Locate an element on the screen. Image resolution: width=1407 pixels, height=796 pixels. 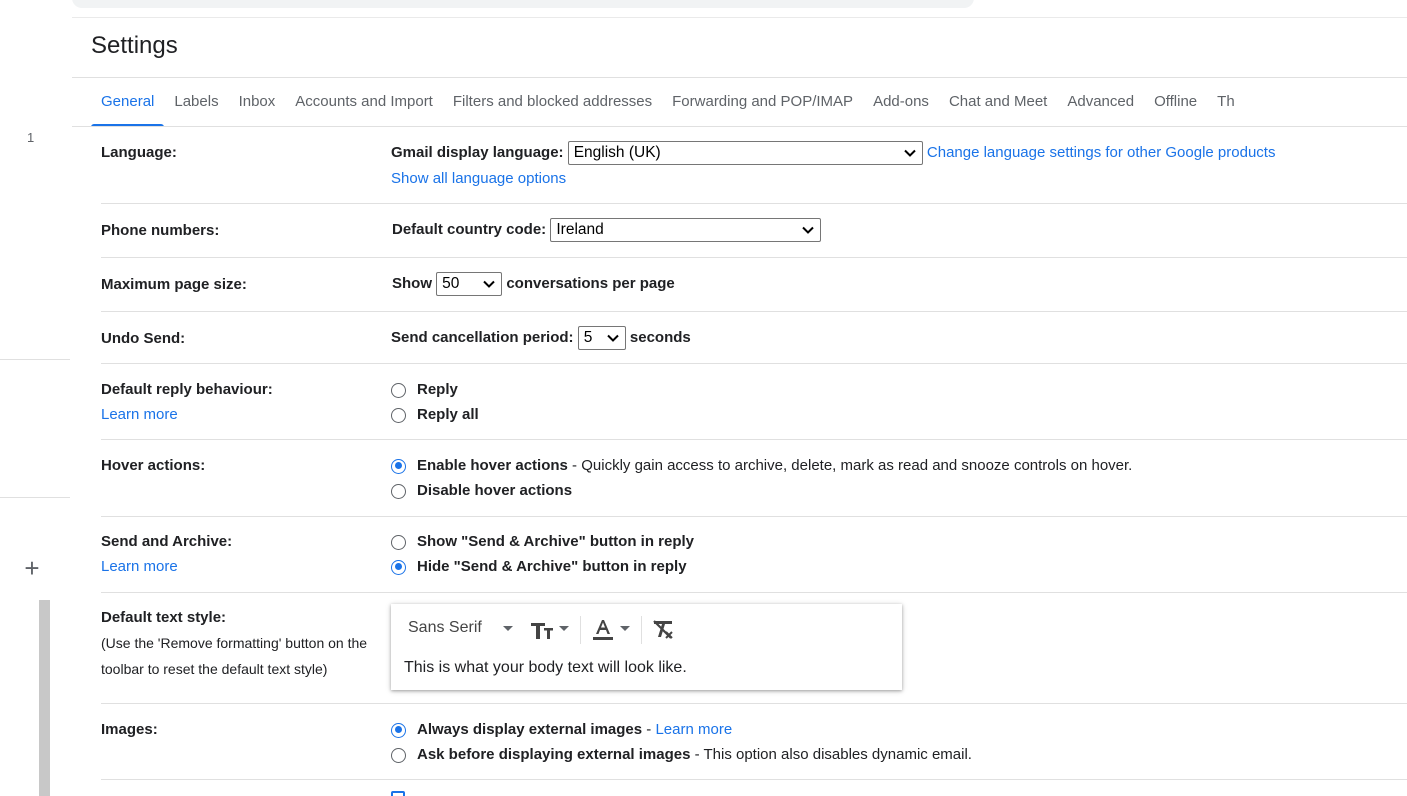
disable-hover-option: Disable hover actions is located at coordinates (481, 490).